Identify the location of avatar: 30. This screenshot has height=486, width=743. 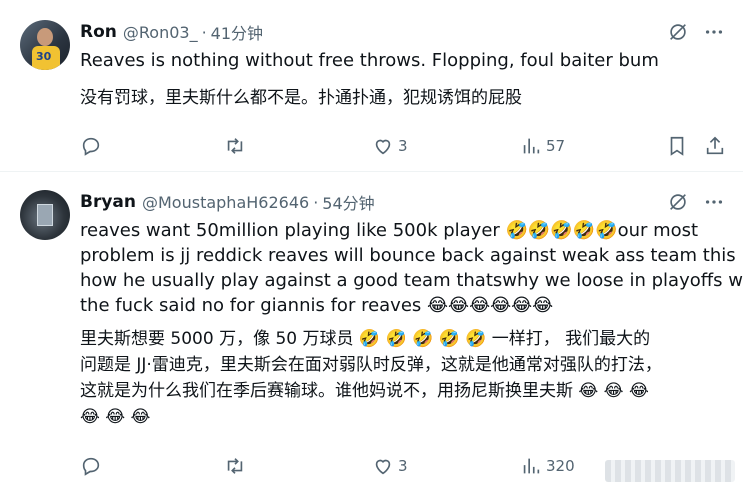
(45, 45).